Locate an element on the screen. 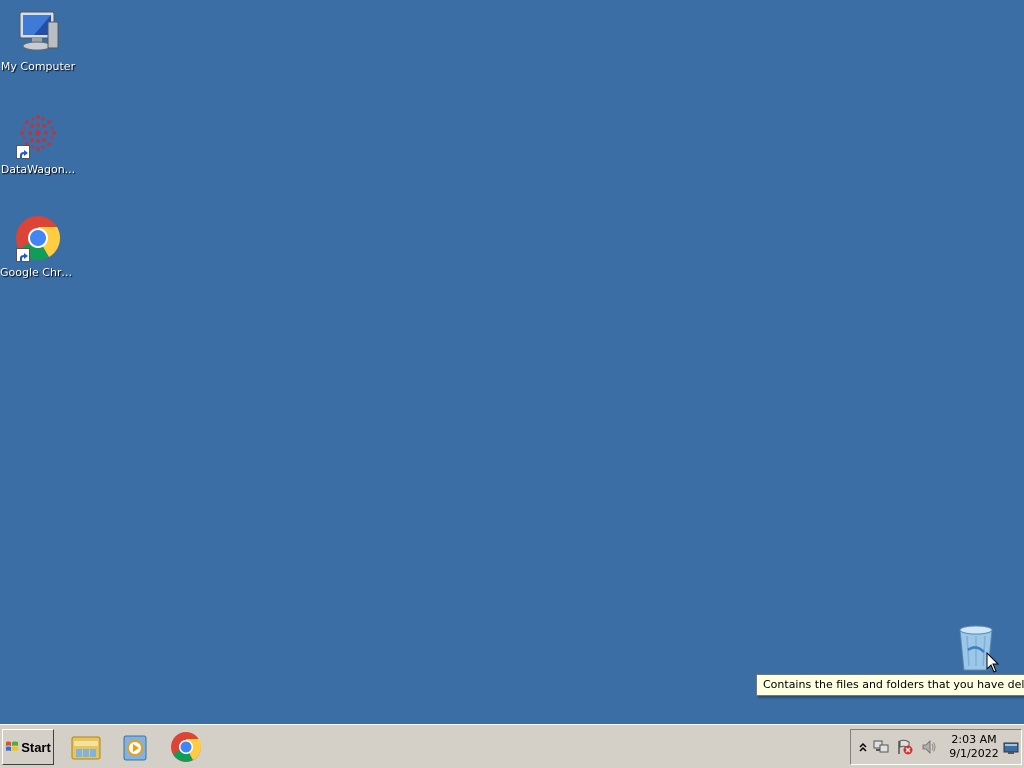 This screenshot has height=768, width=1024. desktop-icon-google-chrome: Google Chrome is located at coordinates (38, 246).